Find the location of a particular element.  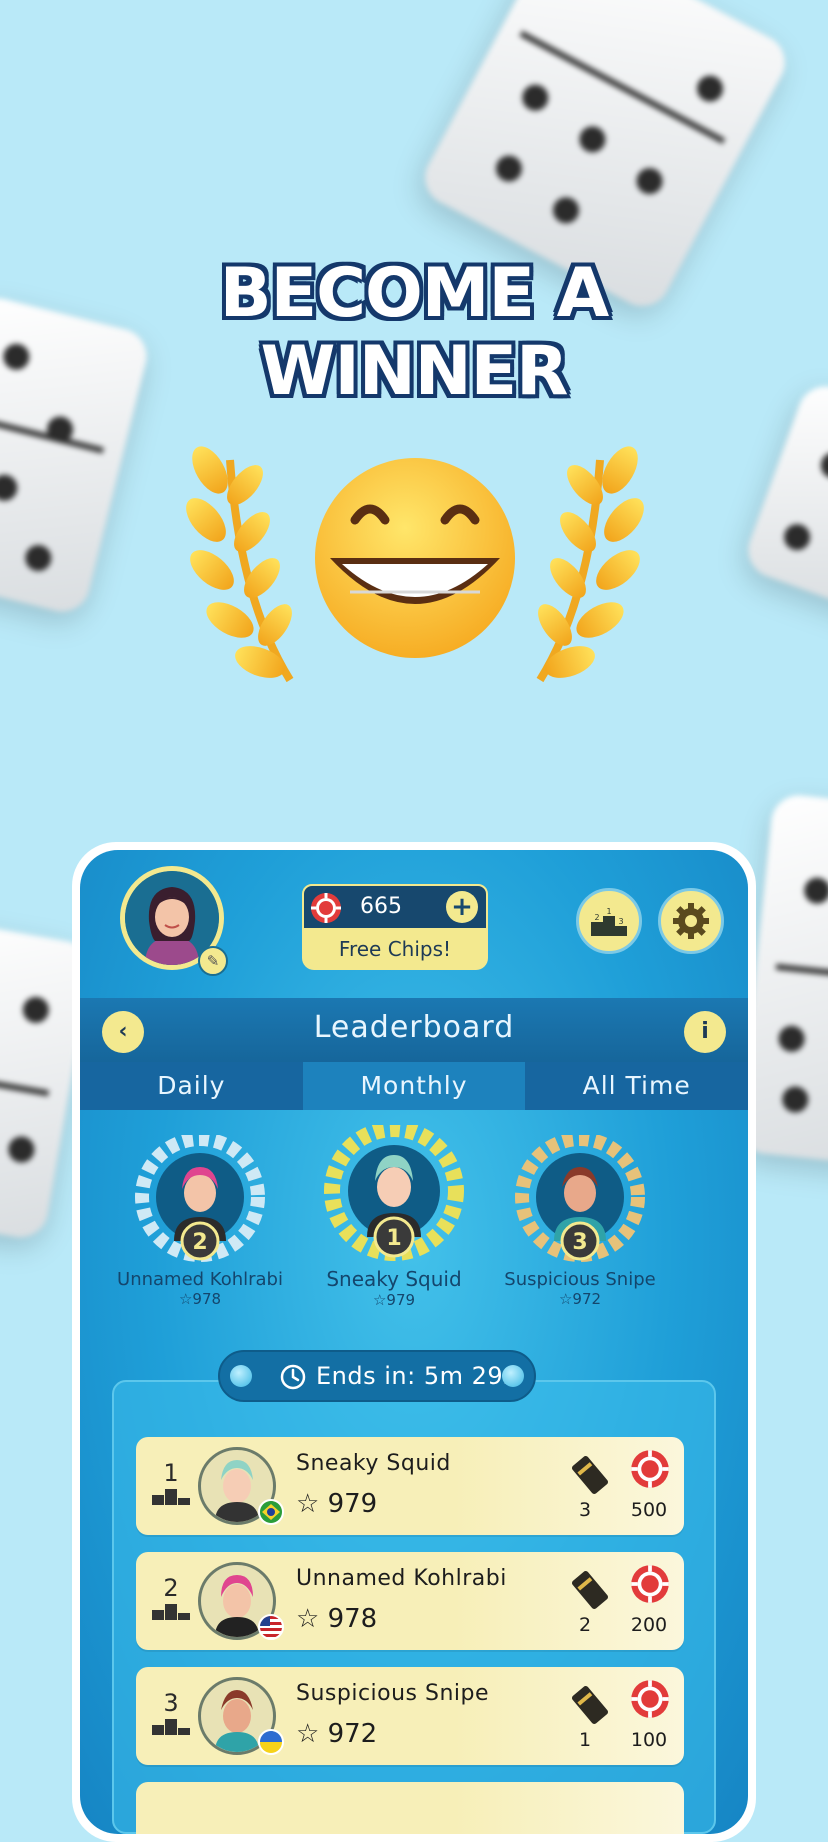

chip-prize: 100 is located at coordinates (649, 1740).